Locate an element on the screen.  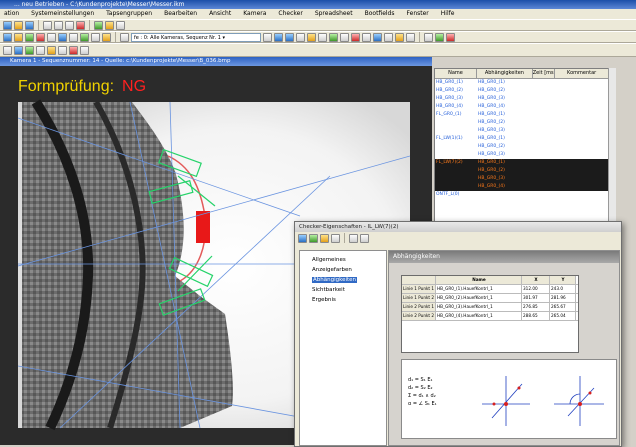
ok-icon is located at coordinates (439, 37).